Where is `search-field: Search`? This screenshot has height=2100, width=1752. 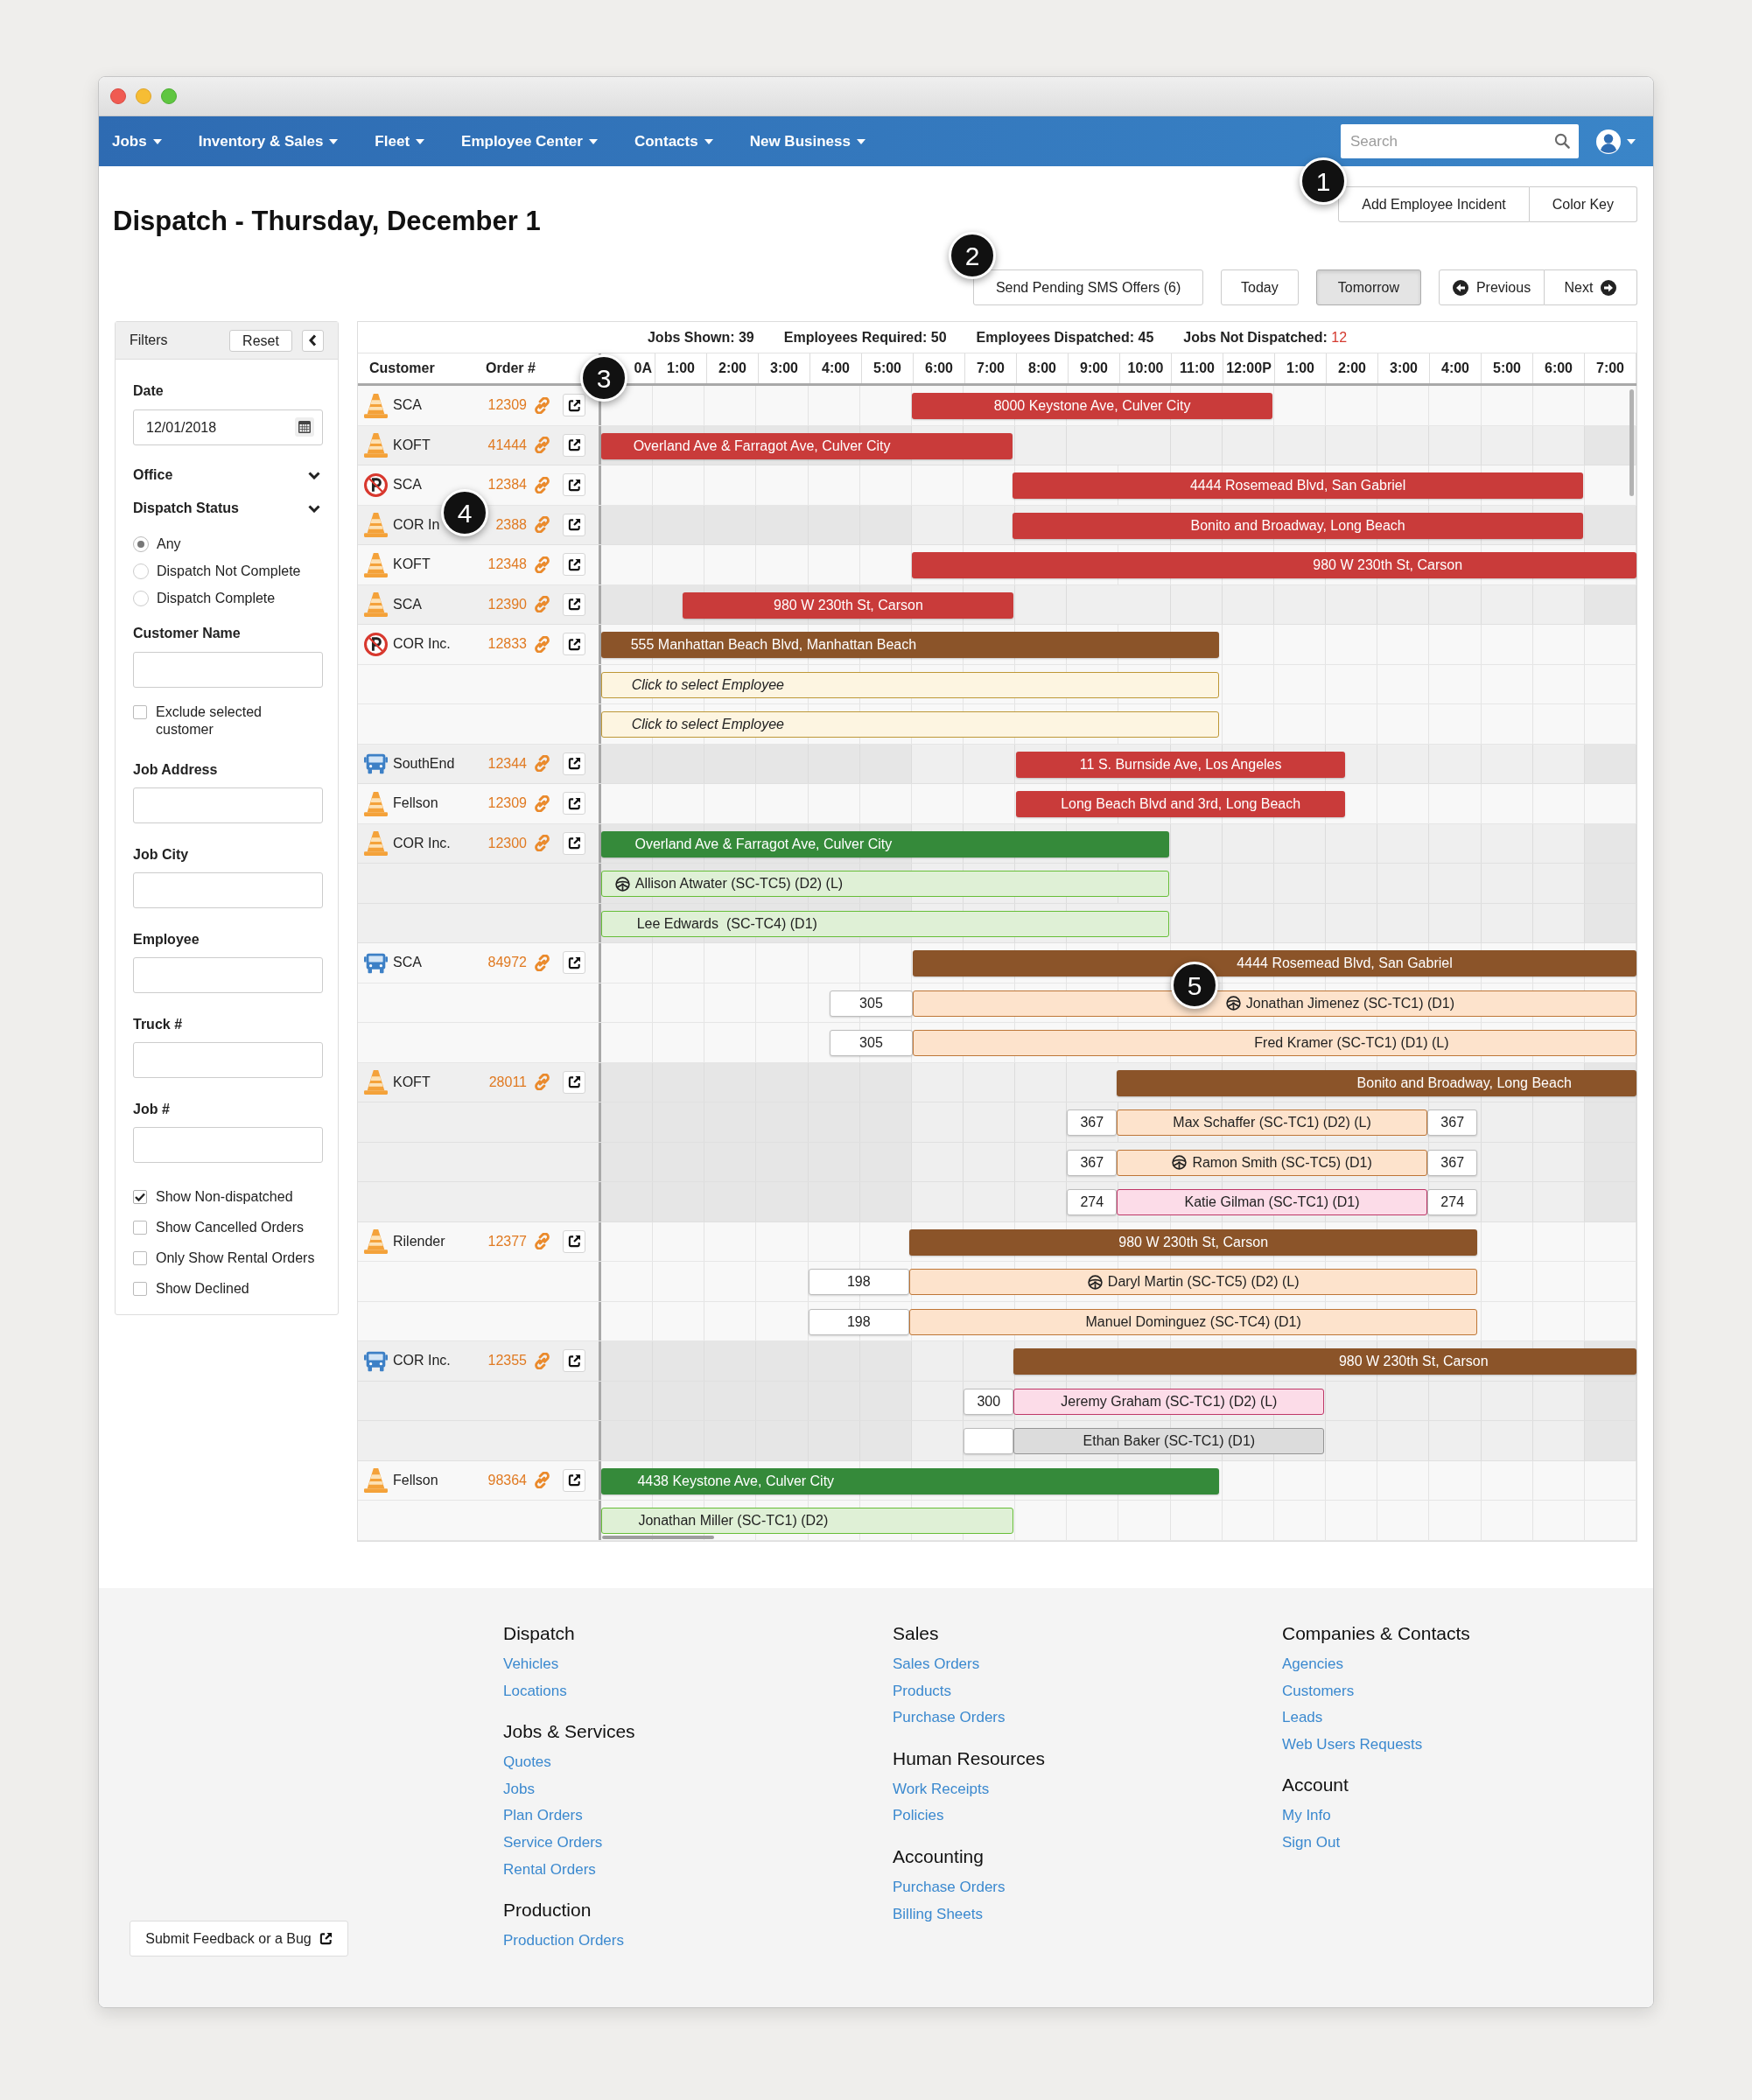 search-field: Search is located at coordinates (1460, 141).